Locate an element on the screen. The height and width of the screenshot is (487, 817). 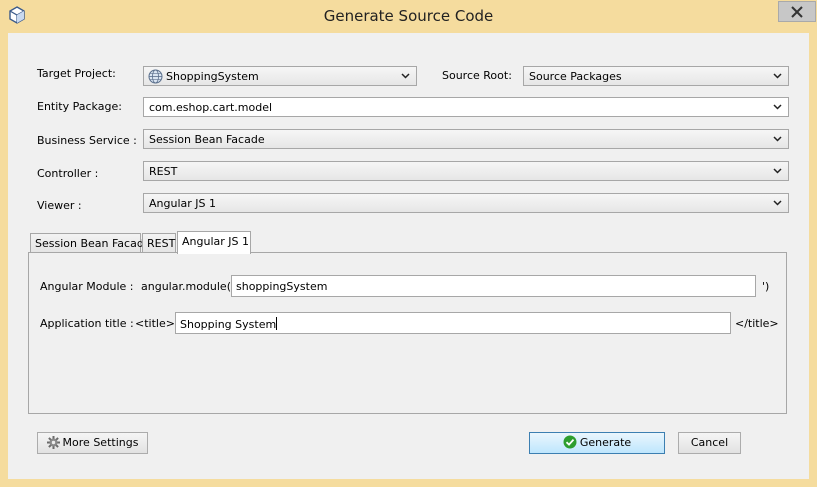
application-title-input: Shopping System is located at coordinates (453, 323).